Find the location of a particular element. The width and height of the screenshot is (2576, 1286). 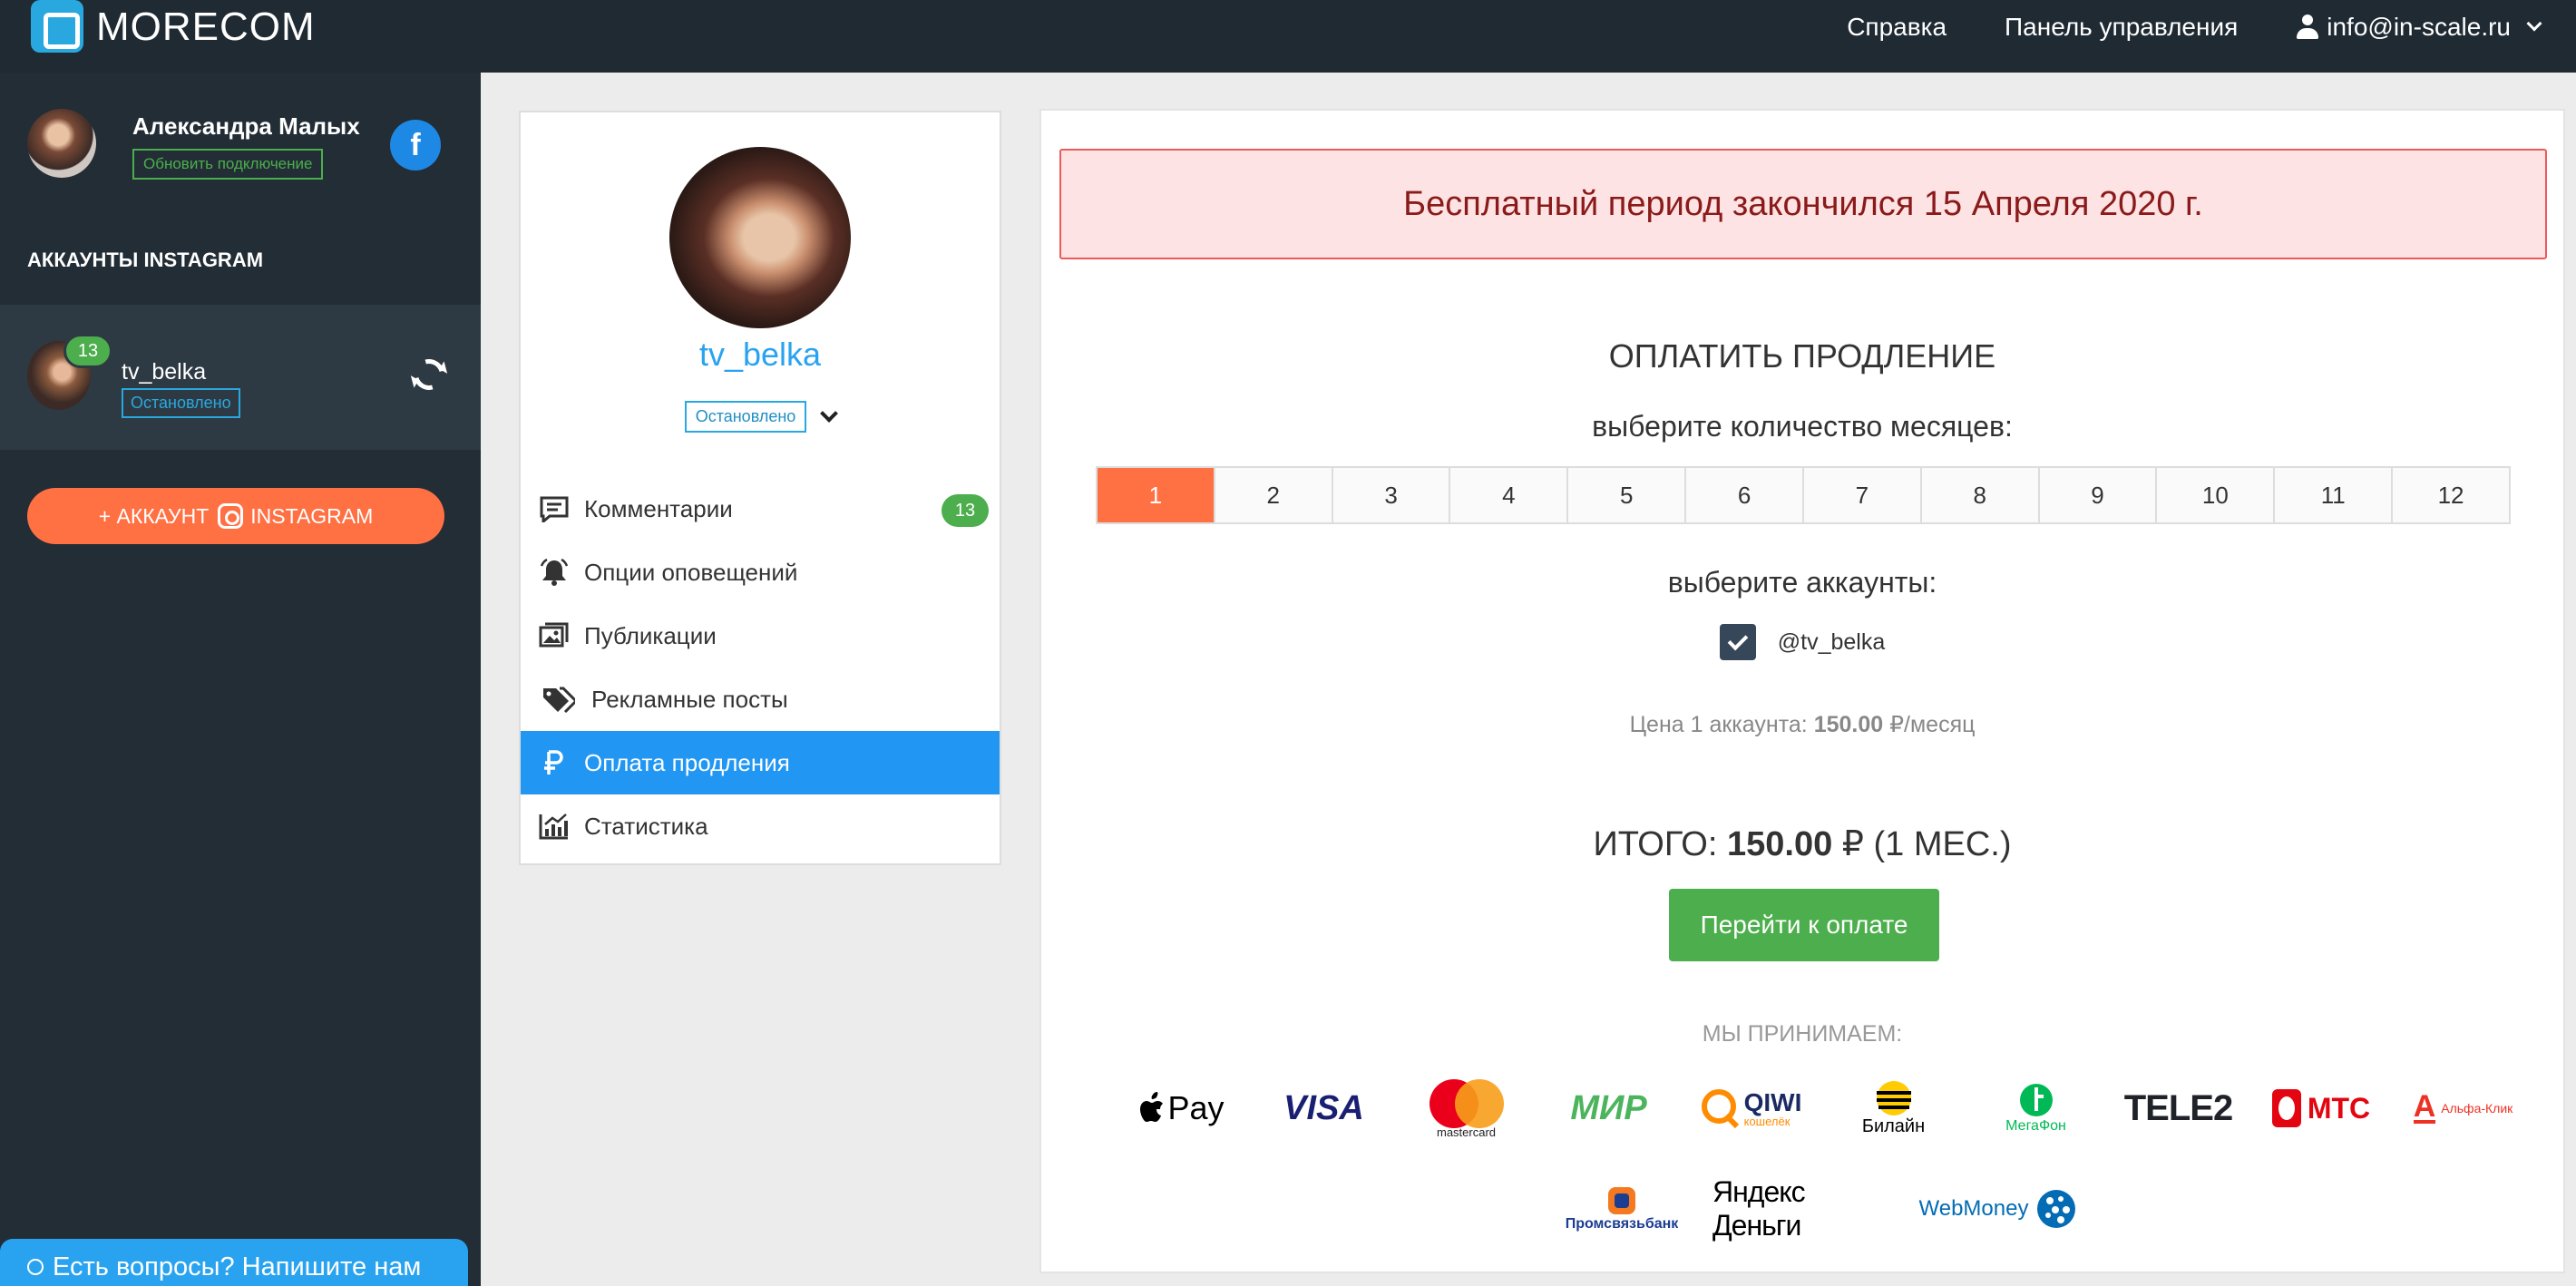

mir-text: МИР is located at coordinates (1608, 1107).